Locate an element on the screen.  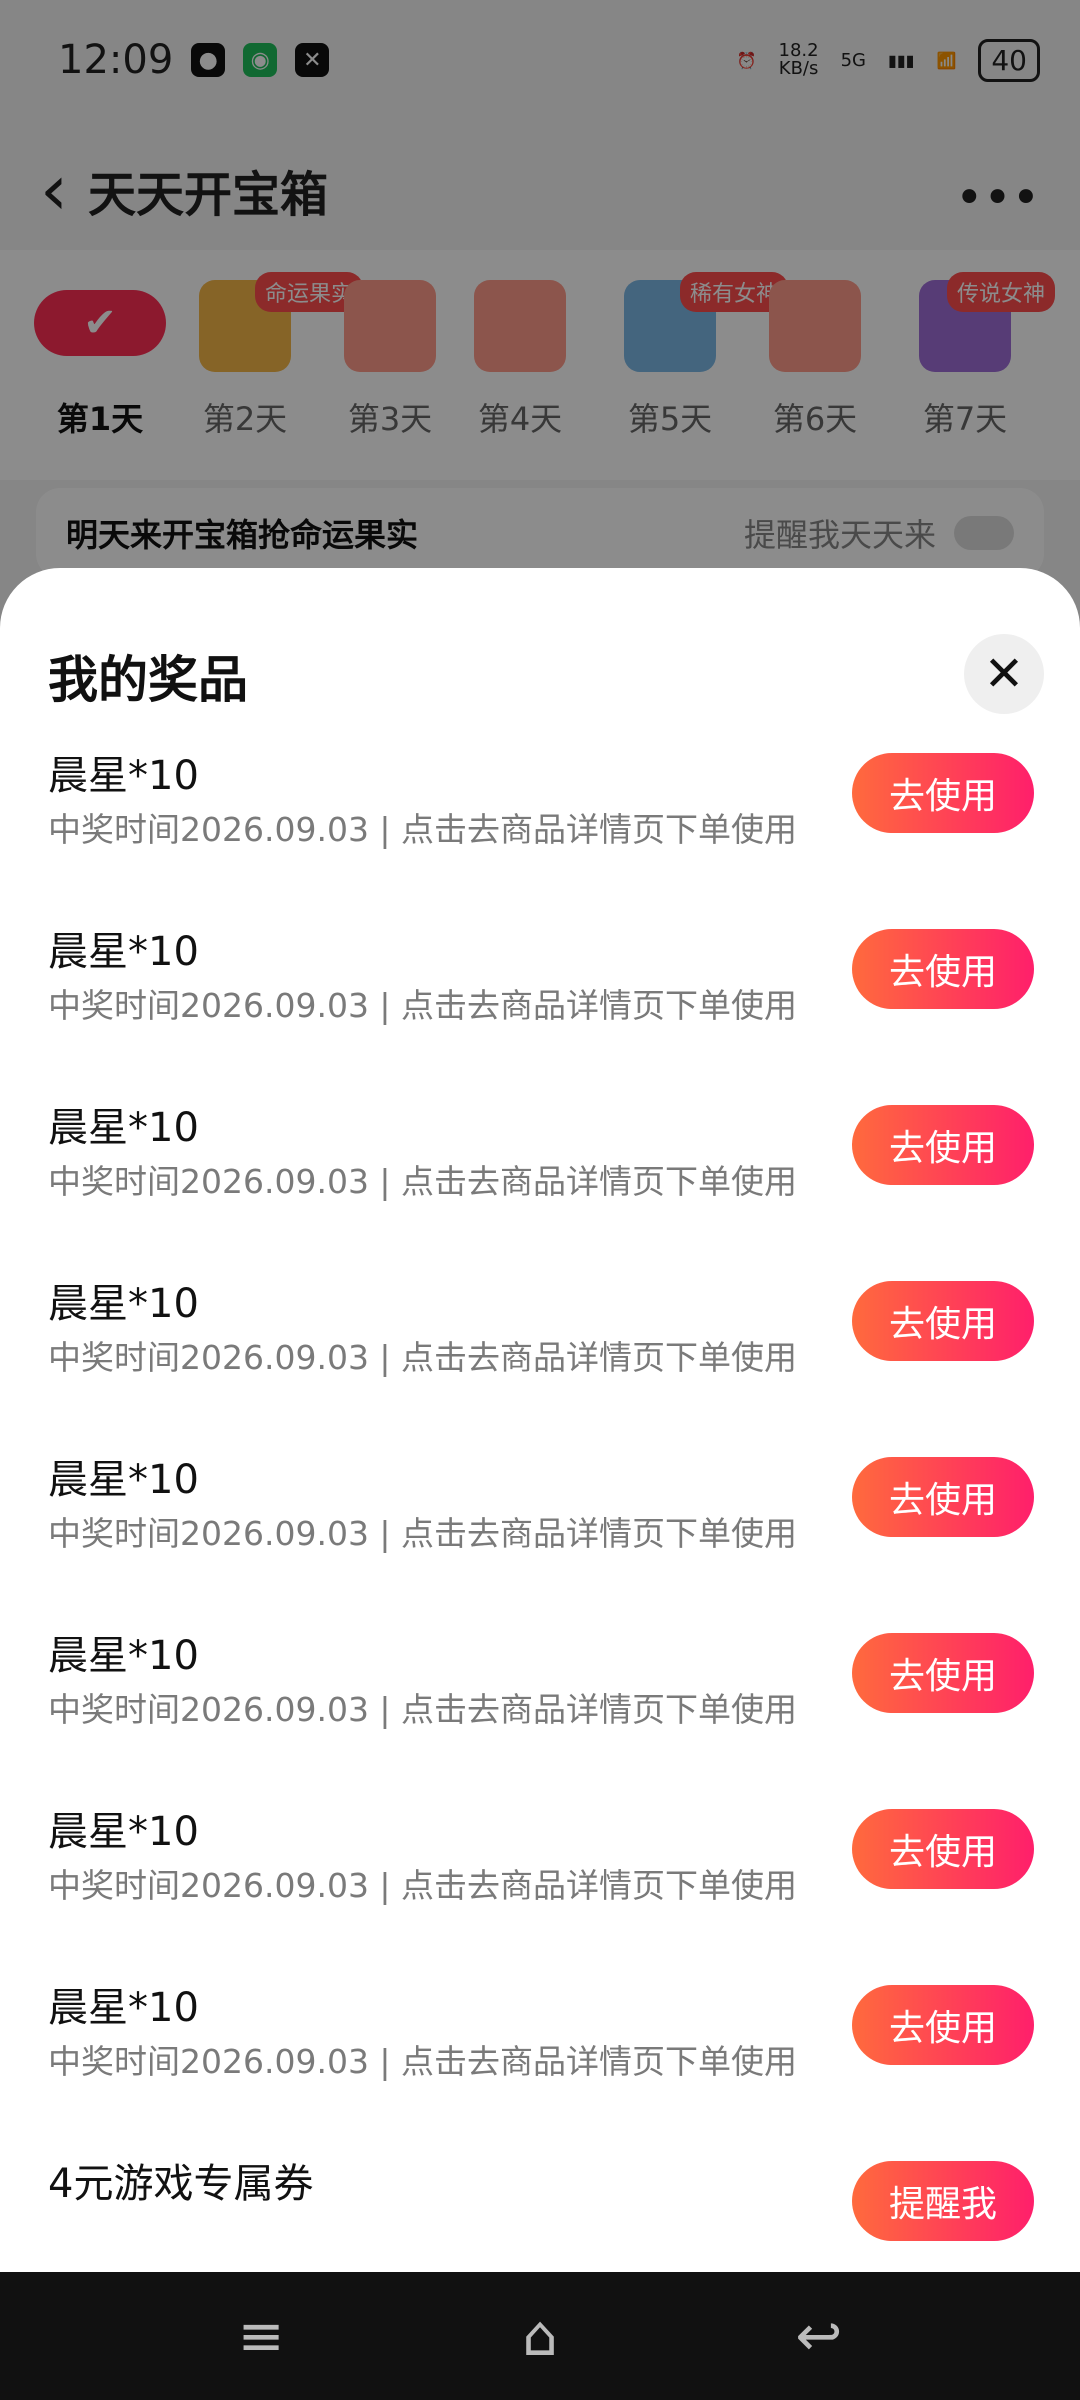
close-icon: ✕ is located at coordinates (1004, 674).